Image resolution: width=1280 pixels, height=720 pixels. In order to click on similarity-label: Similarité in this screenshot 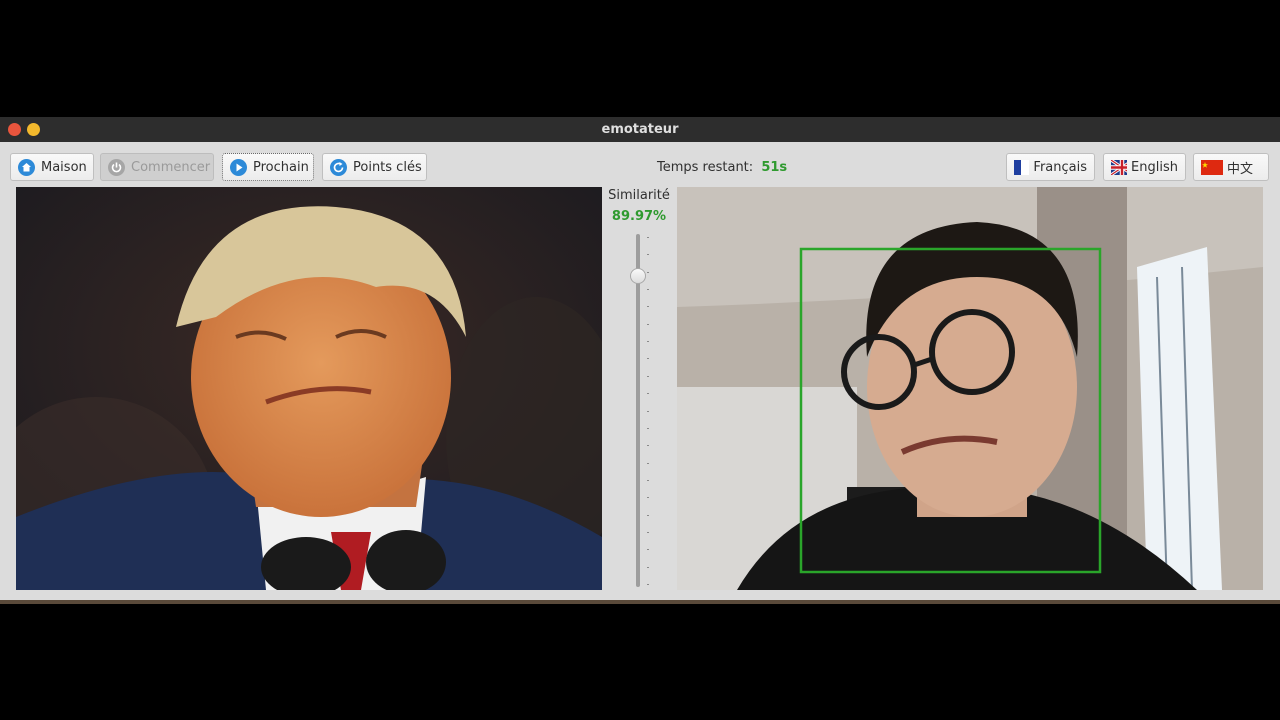, I will do `click(639, 195)`.